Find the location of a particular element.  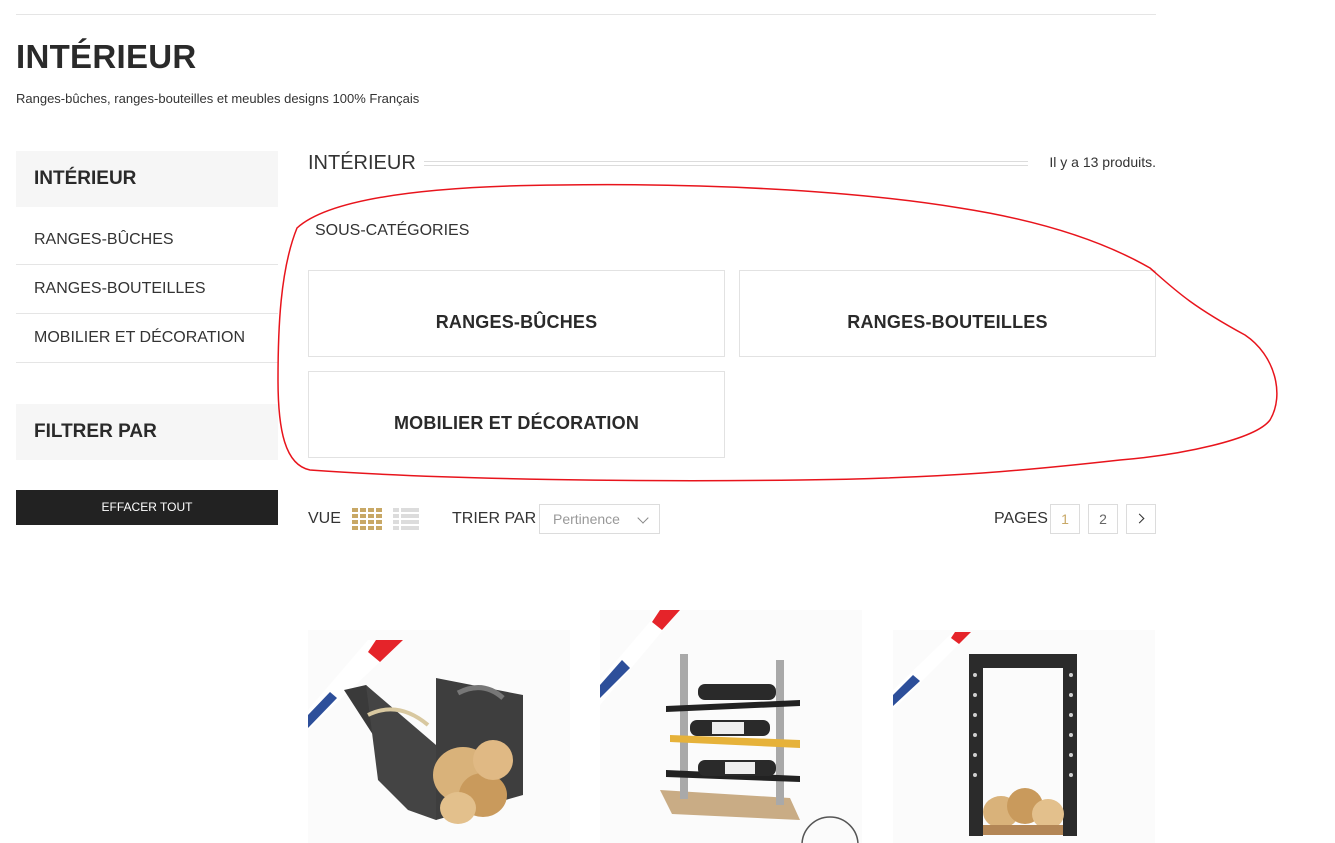

sidebar-item-label: RANGES-BOUTEILLES is located at coordinates (120, 288).